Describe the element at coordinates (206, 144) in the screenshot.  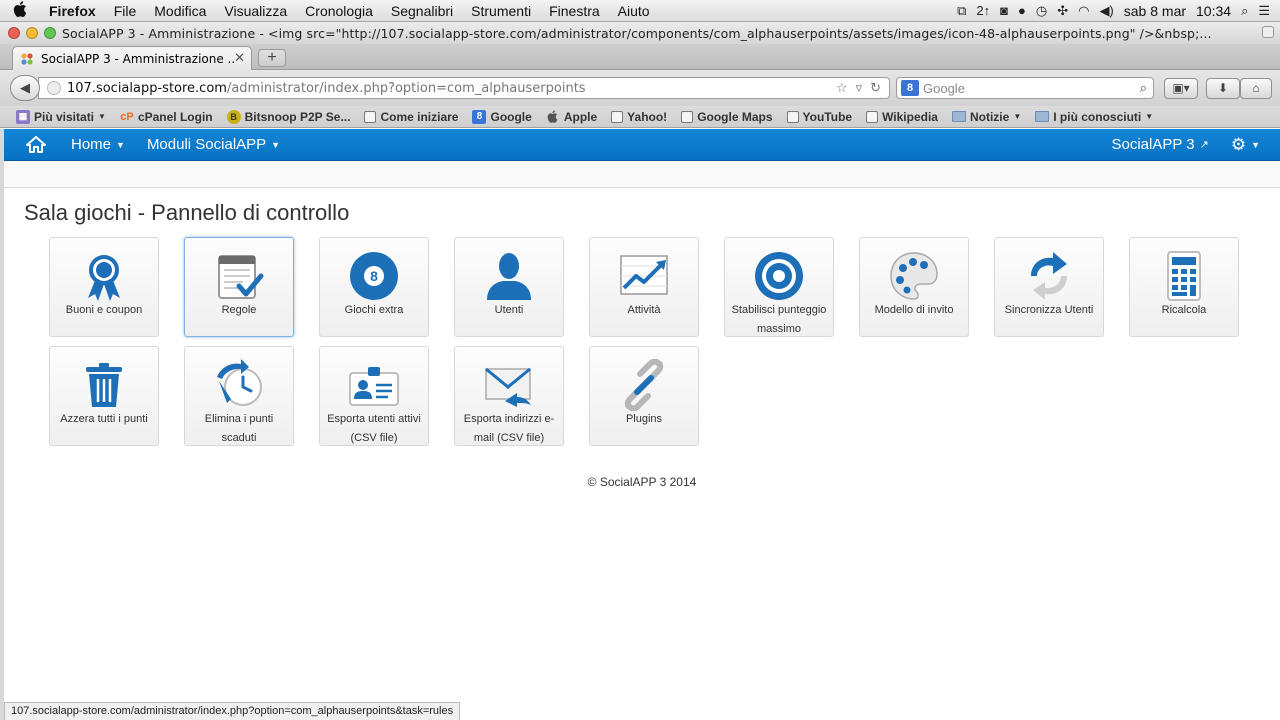
I see `nav-modules-label: Moduli SocialAPP` at that location.